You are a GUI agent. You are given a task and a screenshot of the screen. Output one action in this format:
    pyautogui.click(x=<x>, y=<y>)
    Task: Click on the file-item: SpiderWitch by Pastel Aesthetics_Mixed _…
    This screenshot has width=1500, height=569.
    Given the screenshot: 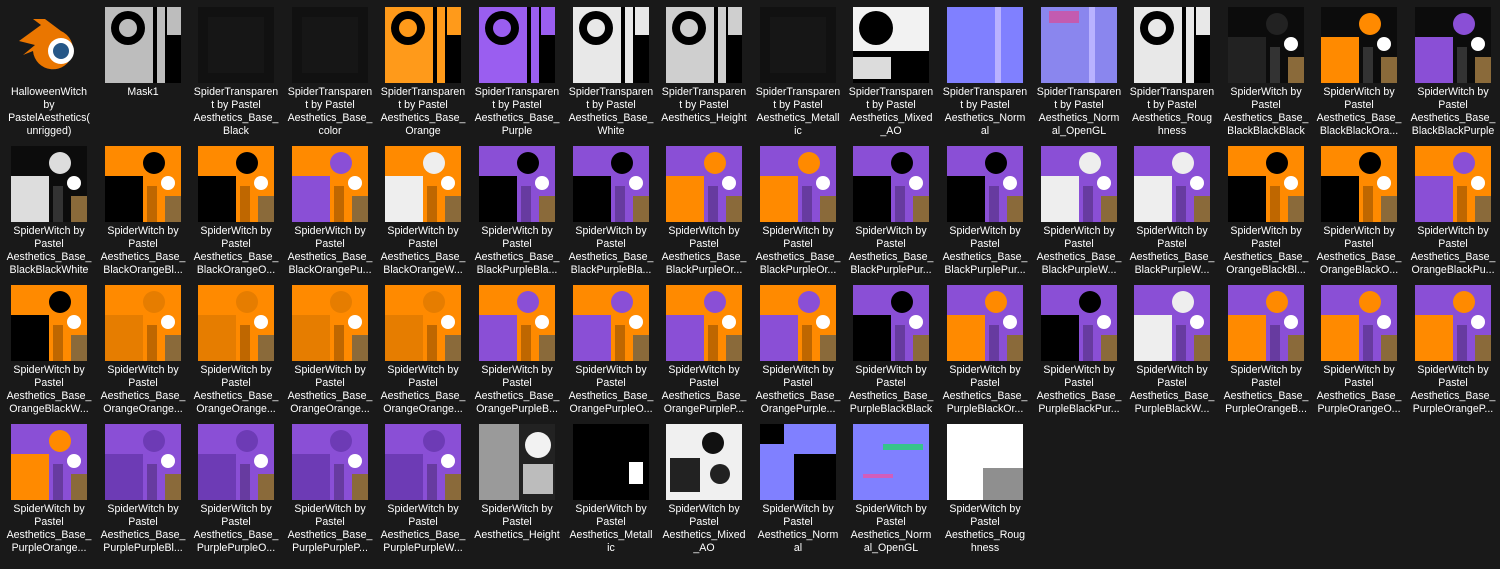 What is the action you would take?
    pyautogui.click(x=704, y=490)
    